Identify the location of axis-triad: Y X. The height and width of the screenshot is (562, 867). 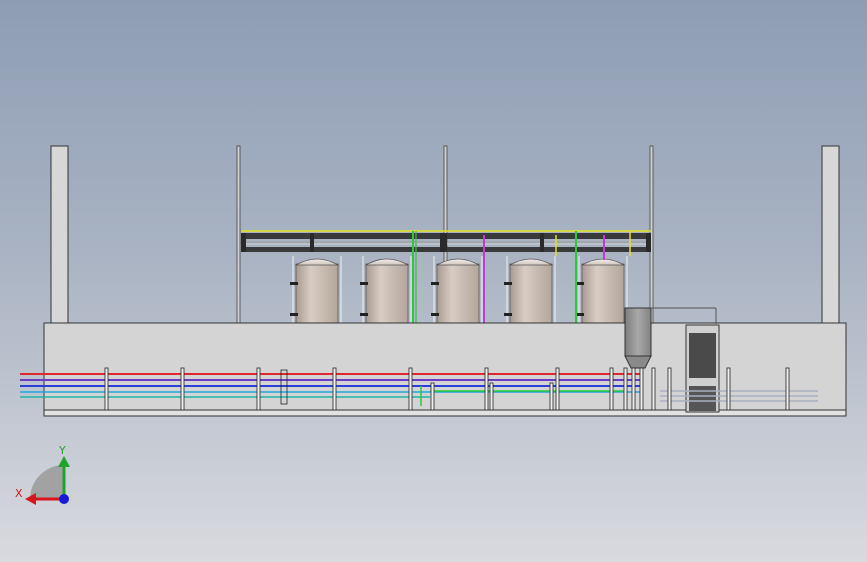
(42, 474).